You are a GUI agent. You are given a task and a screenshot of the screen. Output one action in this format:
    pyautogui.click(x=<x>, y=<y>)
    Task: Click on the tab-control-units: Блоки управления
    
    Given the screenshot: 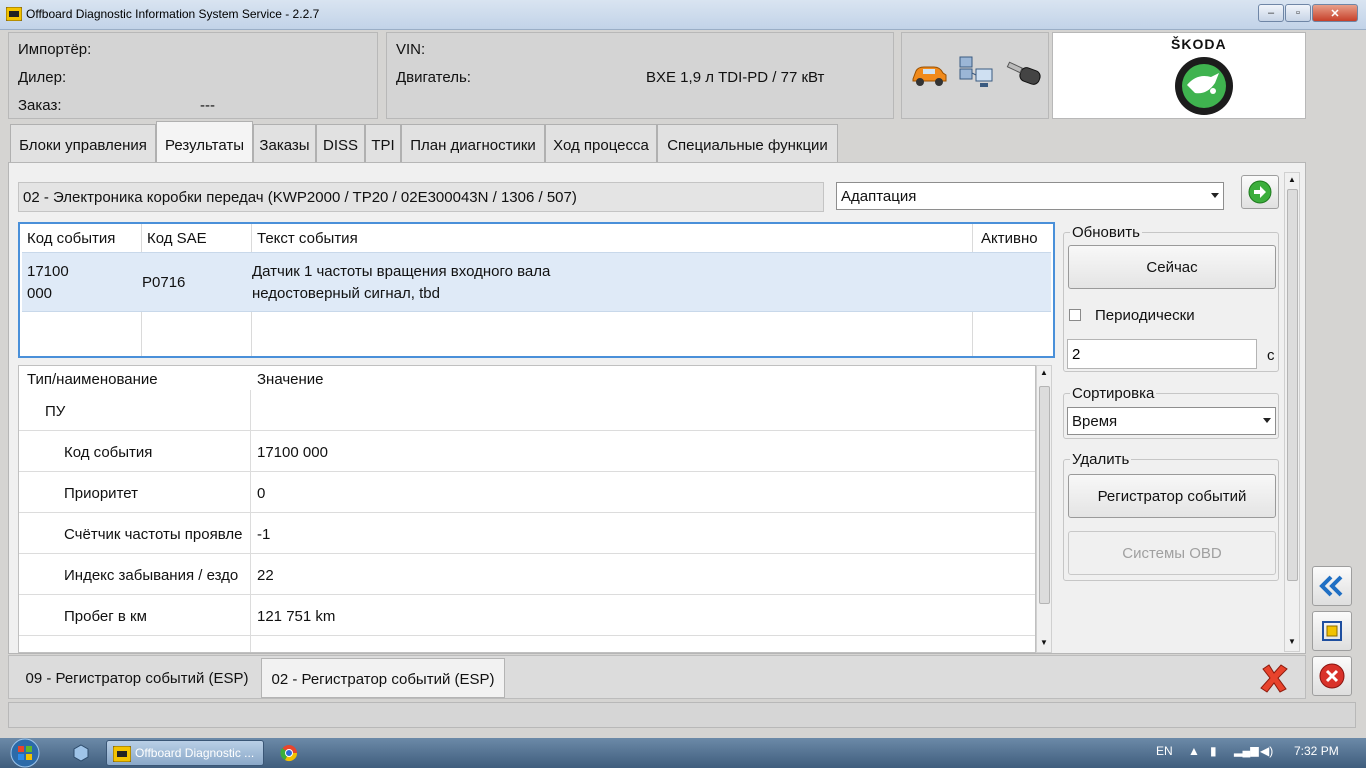 What is the action you would take?
    pyautogui.click(x=83, y=143)
    